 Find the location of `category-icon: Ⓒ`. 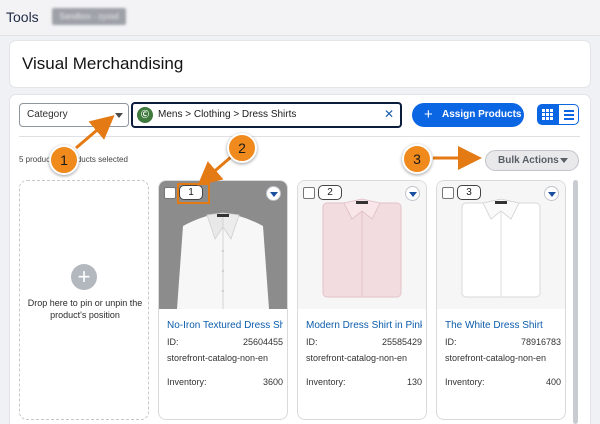

category-icon: Ⓒ is located at coordinates (145, 115).